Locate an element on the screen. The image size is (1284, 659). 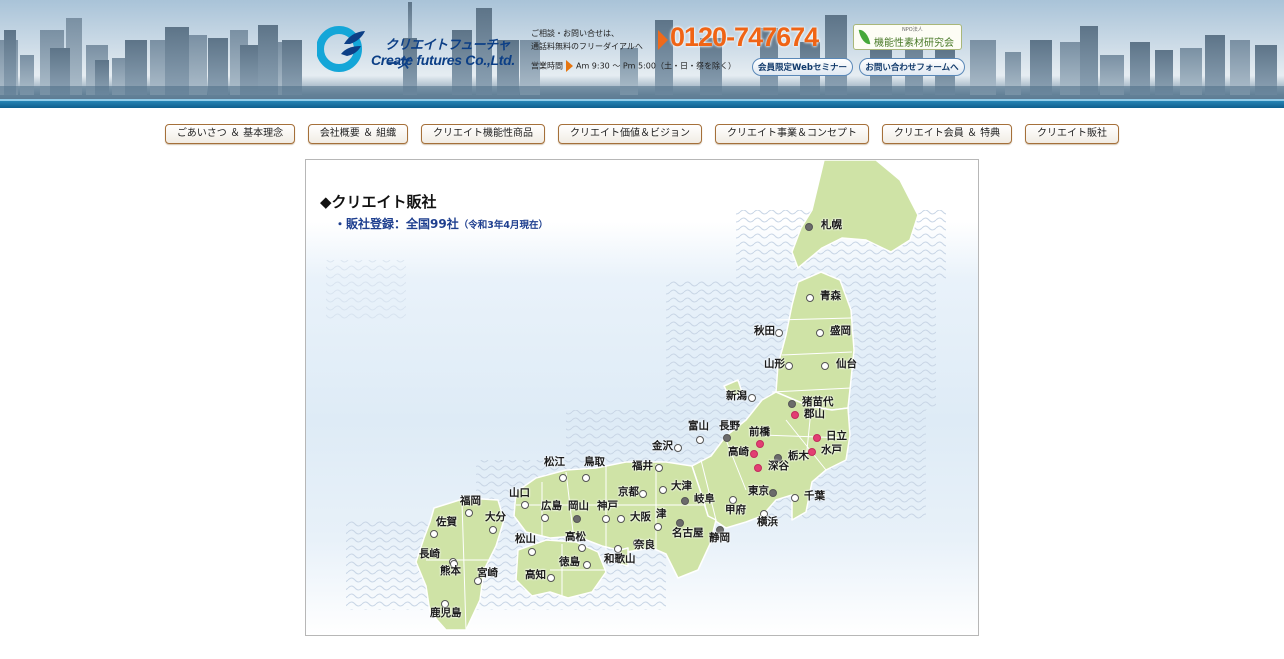
city-label: 津 is located at coordinates (661, 514).